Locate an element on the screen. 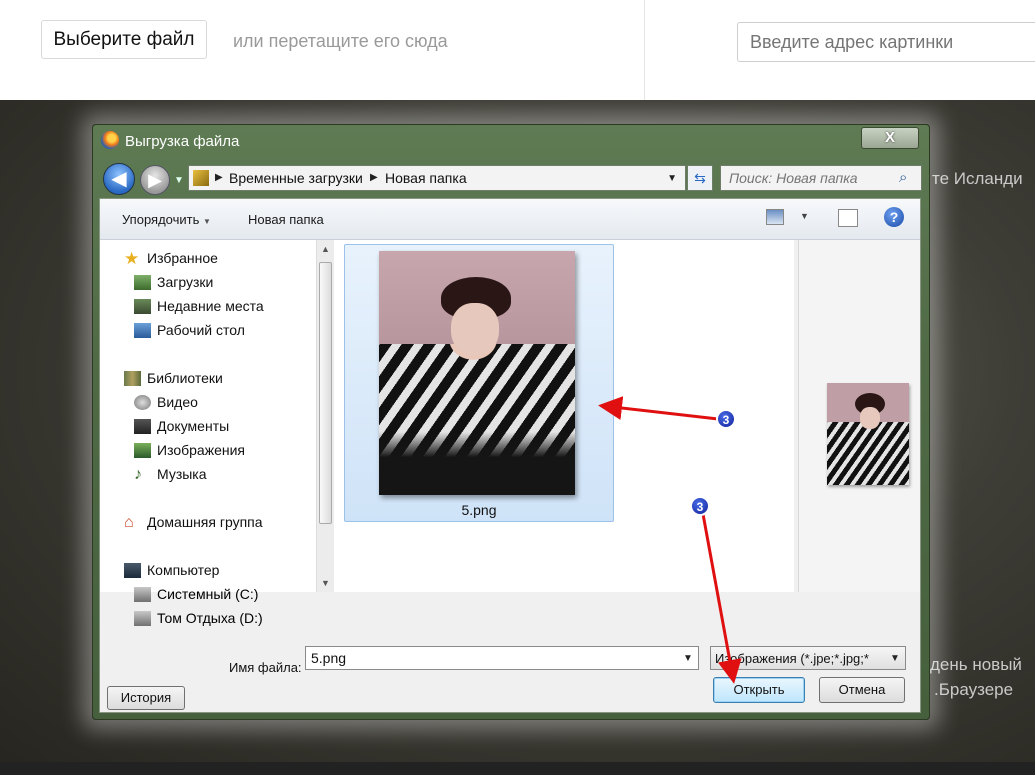  organize-button: Упорядочить ▼ is located at coordinates (166, 219).